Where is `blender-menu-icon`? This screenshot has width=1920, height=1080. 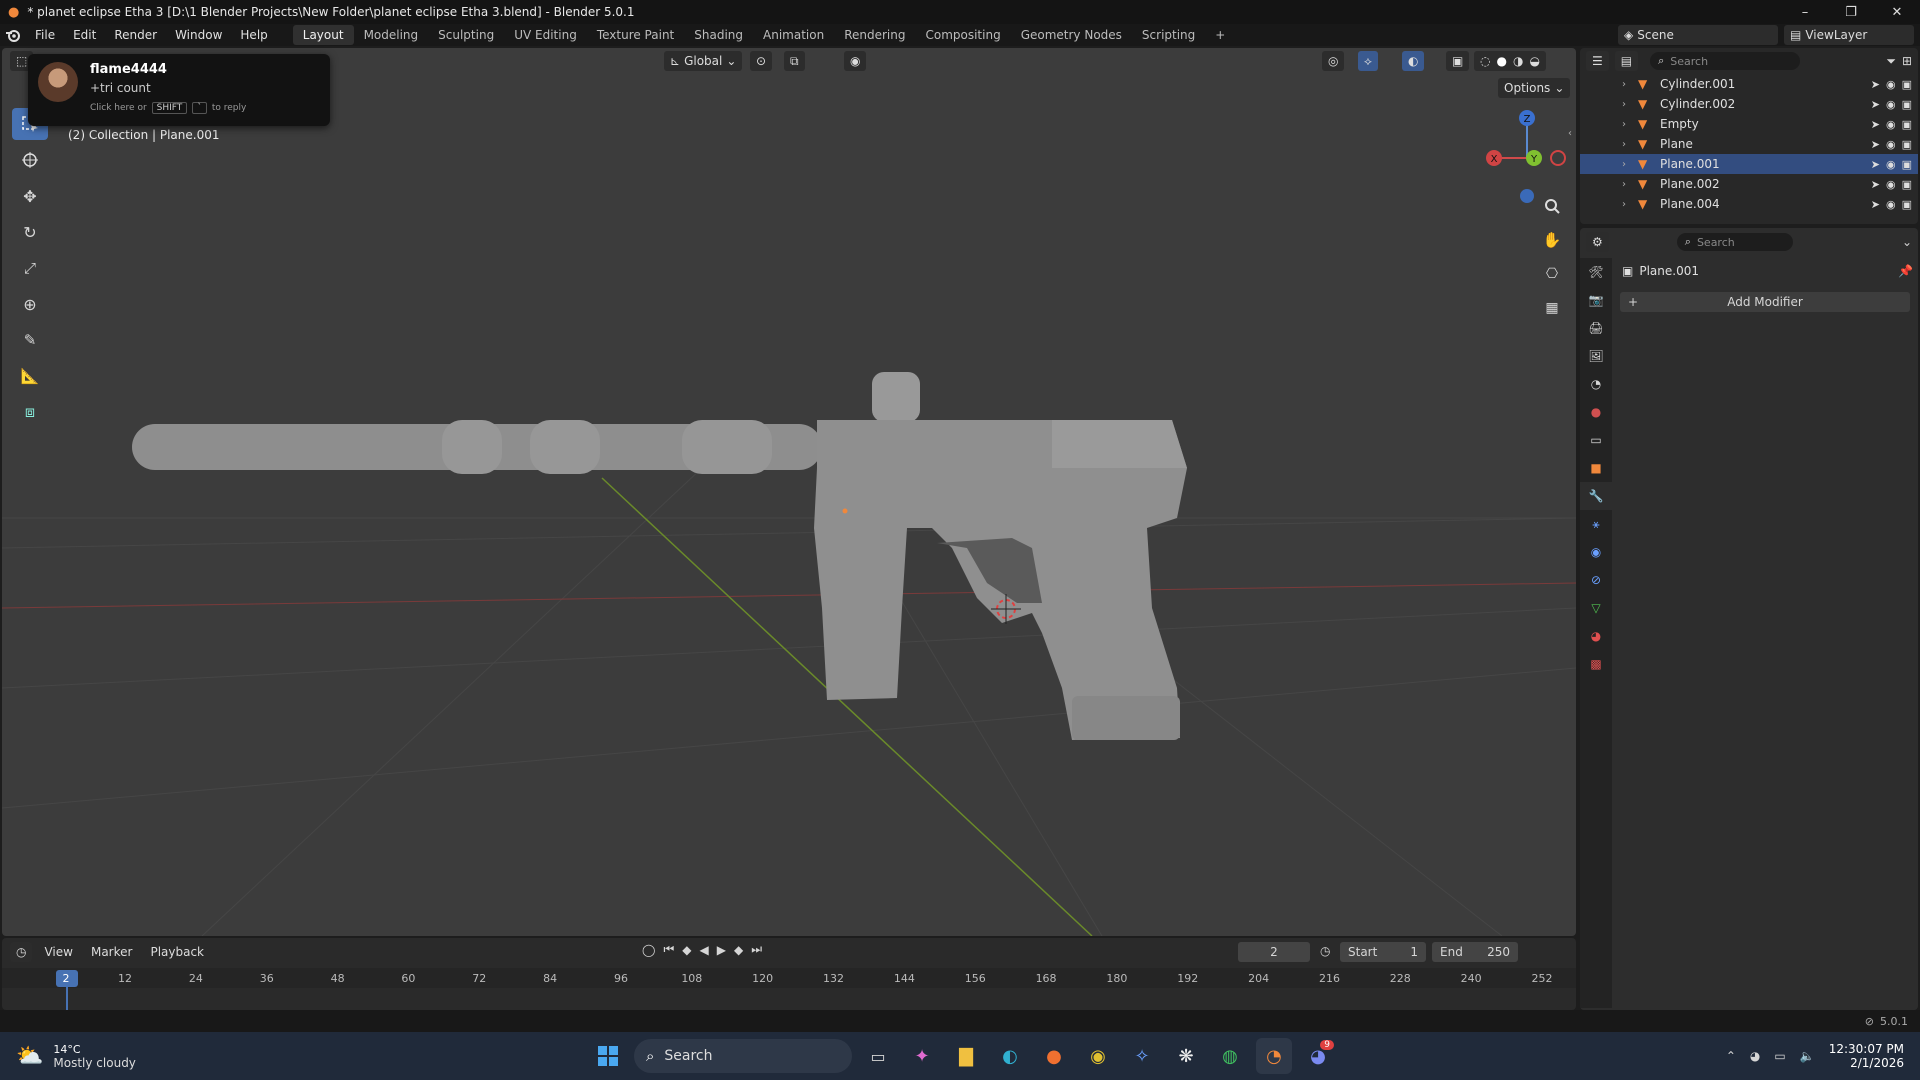
blender-menu-icon is located at coordinates (13, 35).